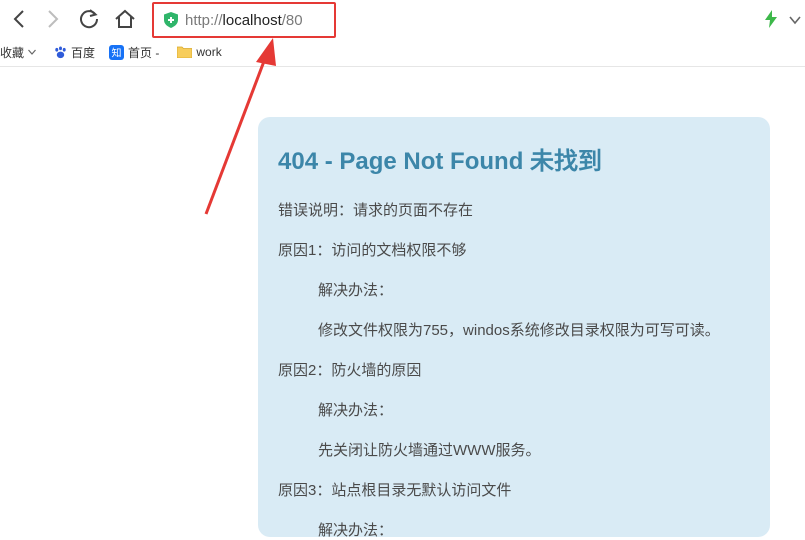 This screenshot has width=805, height=540. What do you see at coordinates (356, 530) in the screenshot?
I see `solution-label-3: 解决办法：` at bounding box center [356, 530].